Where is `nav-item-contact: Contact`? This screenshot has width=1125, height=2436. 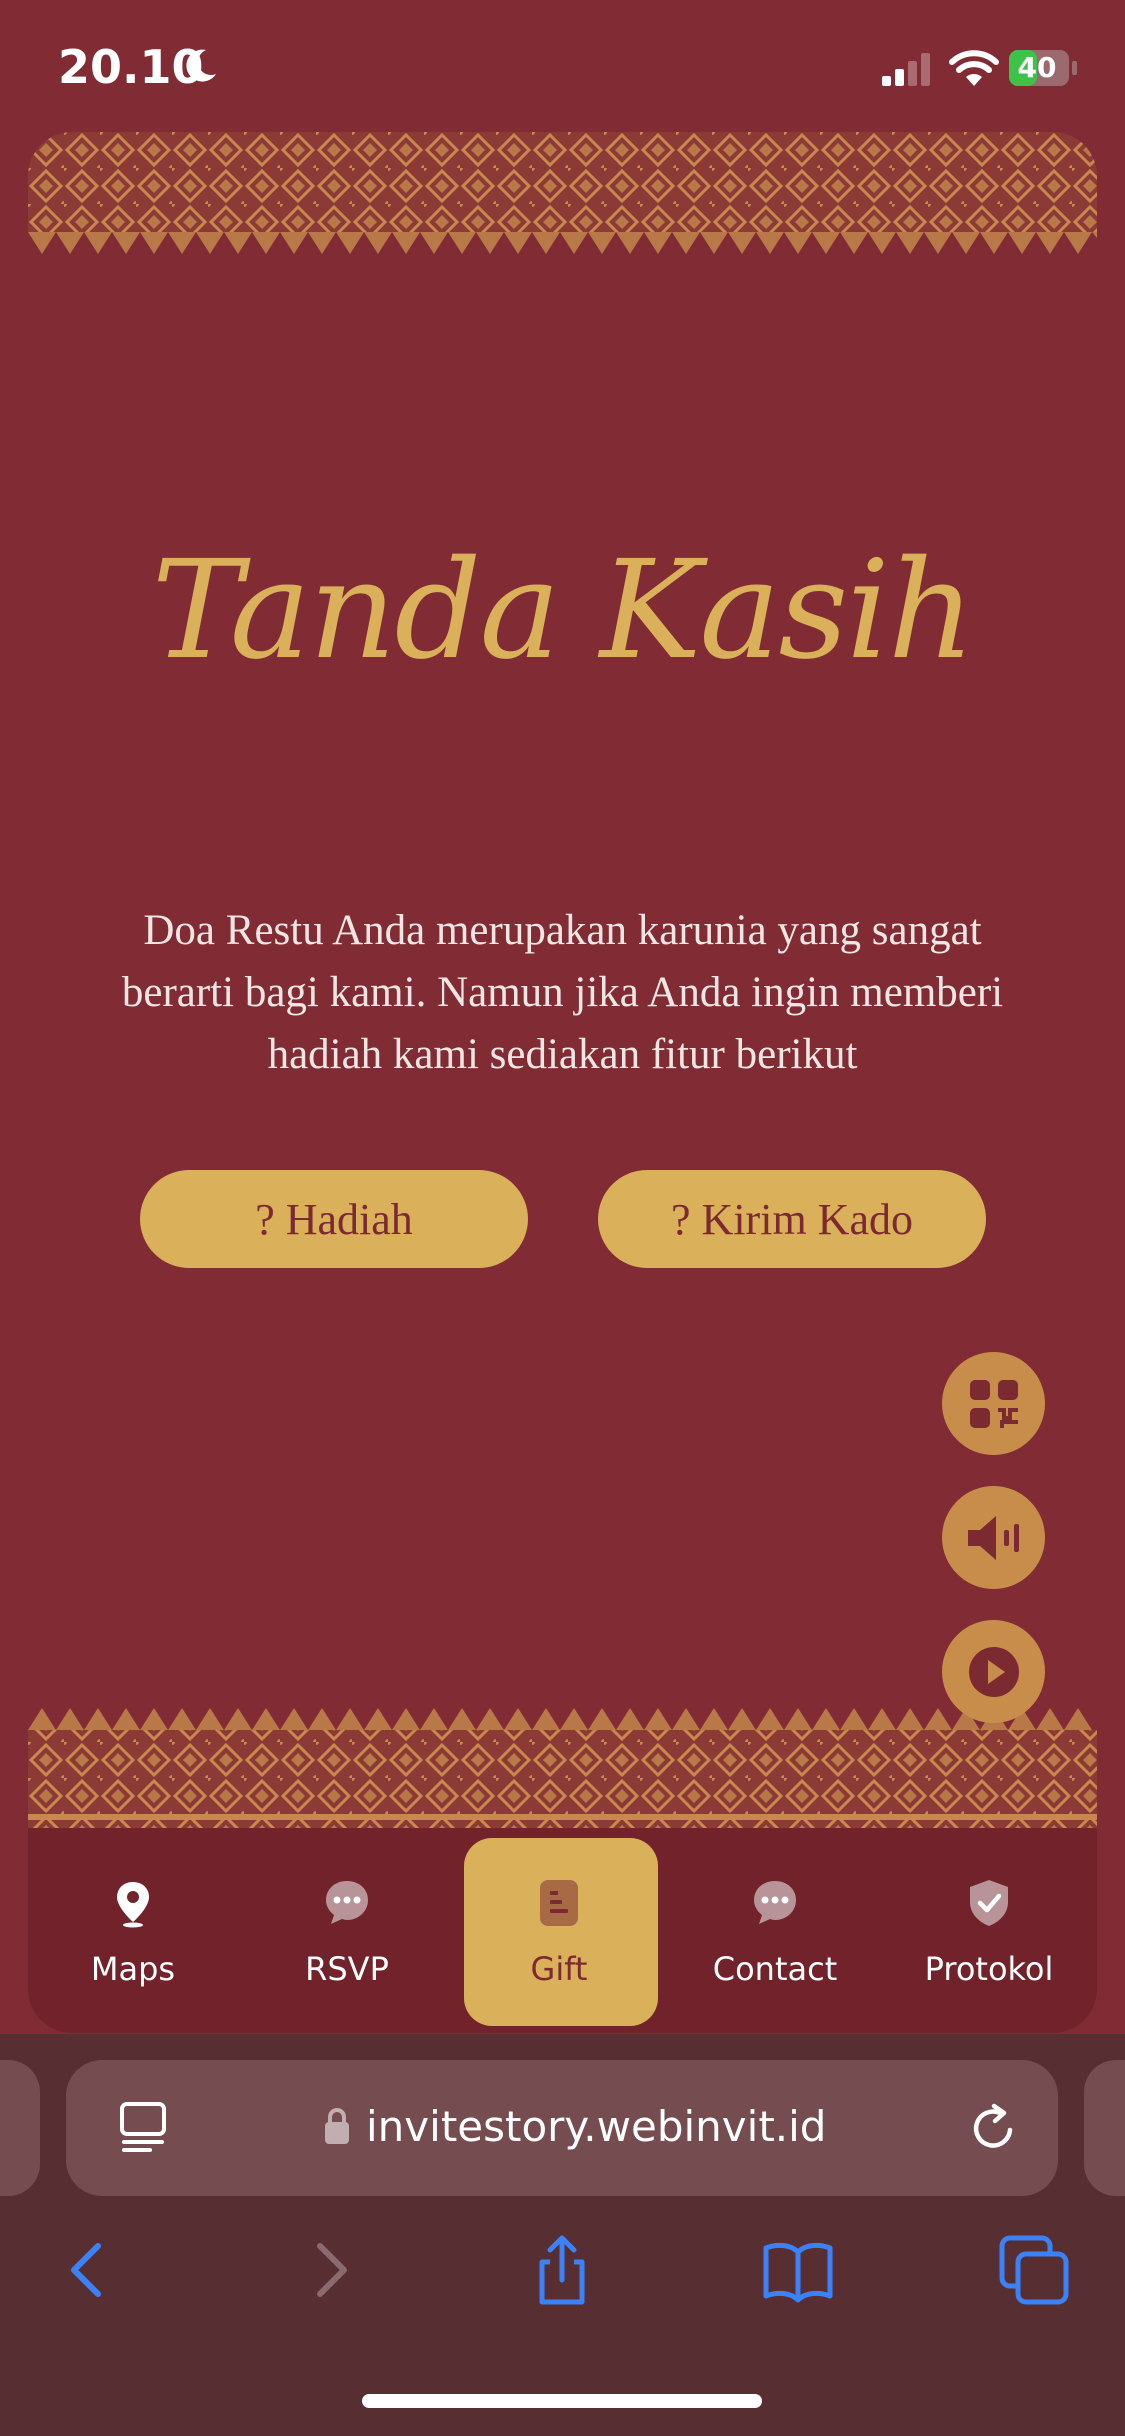
nav-item-contact: Contact is located at coordinates (775, 1930).